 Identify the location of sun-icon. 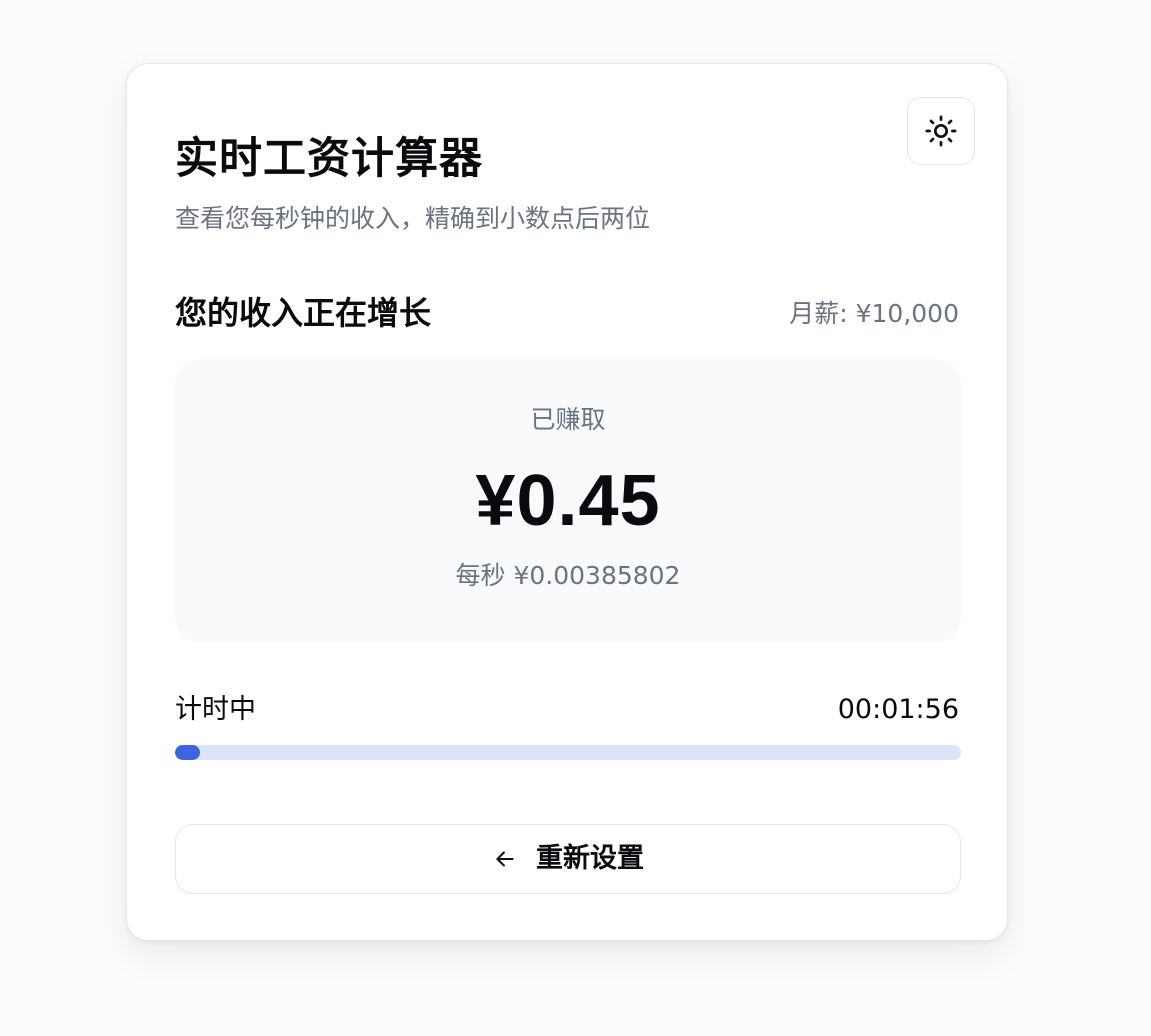
(941, 131).